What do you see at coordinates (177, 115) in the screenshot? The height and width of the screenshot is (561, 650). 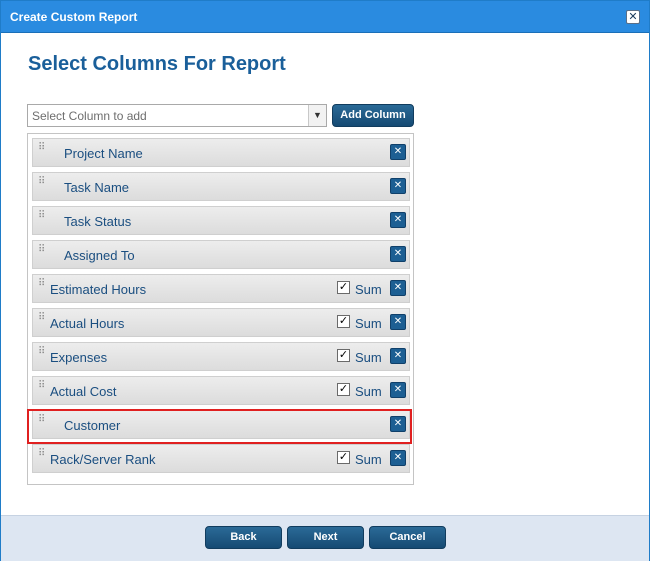 I see `column-select-dropdown: Select Column to add ▼` at bounding box center [177, 115].